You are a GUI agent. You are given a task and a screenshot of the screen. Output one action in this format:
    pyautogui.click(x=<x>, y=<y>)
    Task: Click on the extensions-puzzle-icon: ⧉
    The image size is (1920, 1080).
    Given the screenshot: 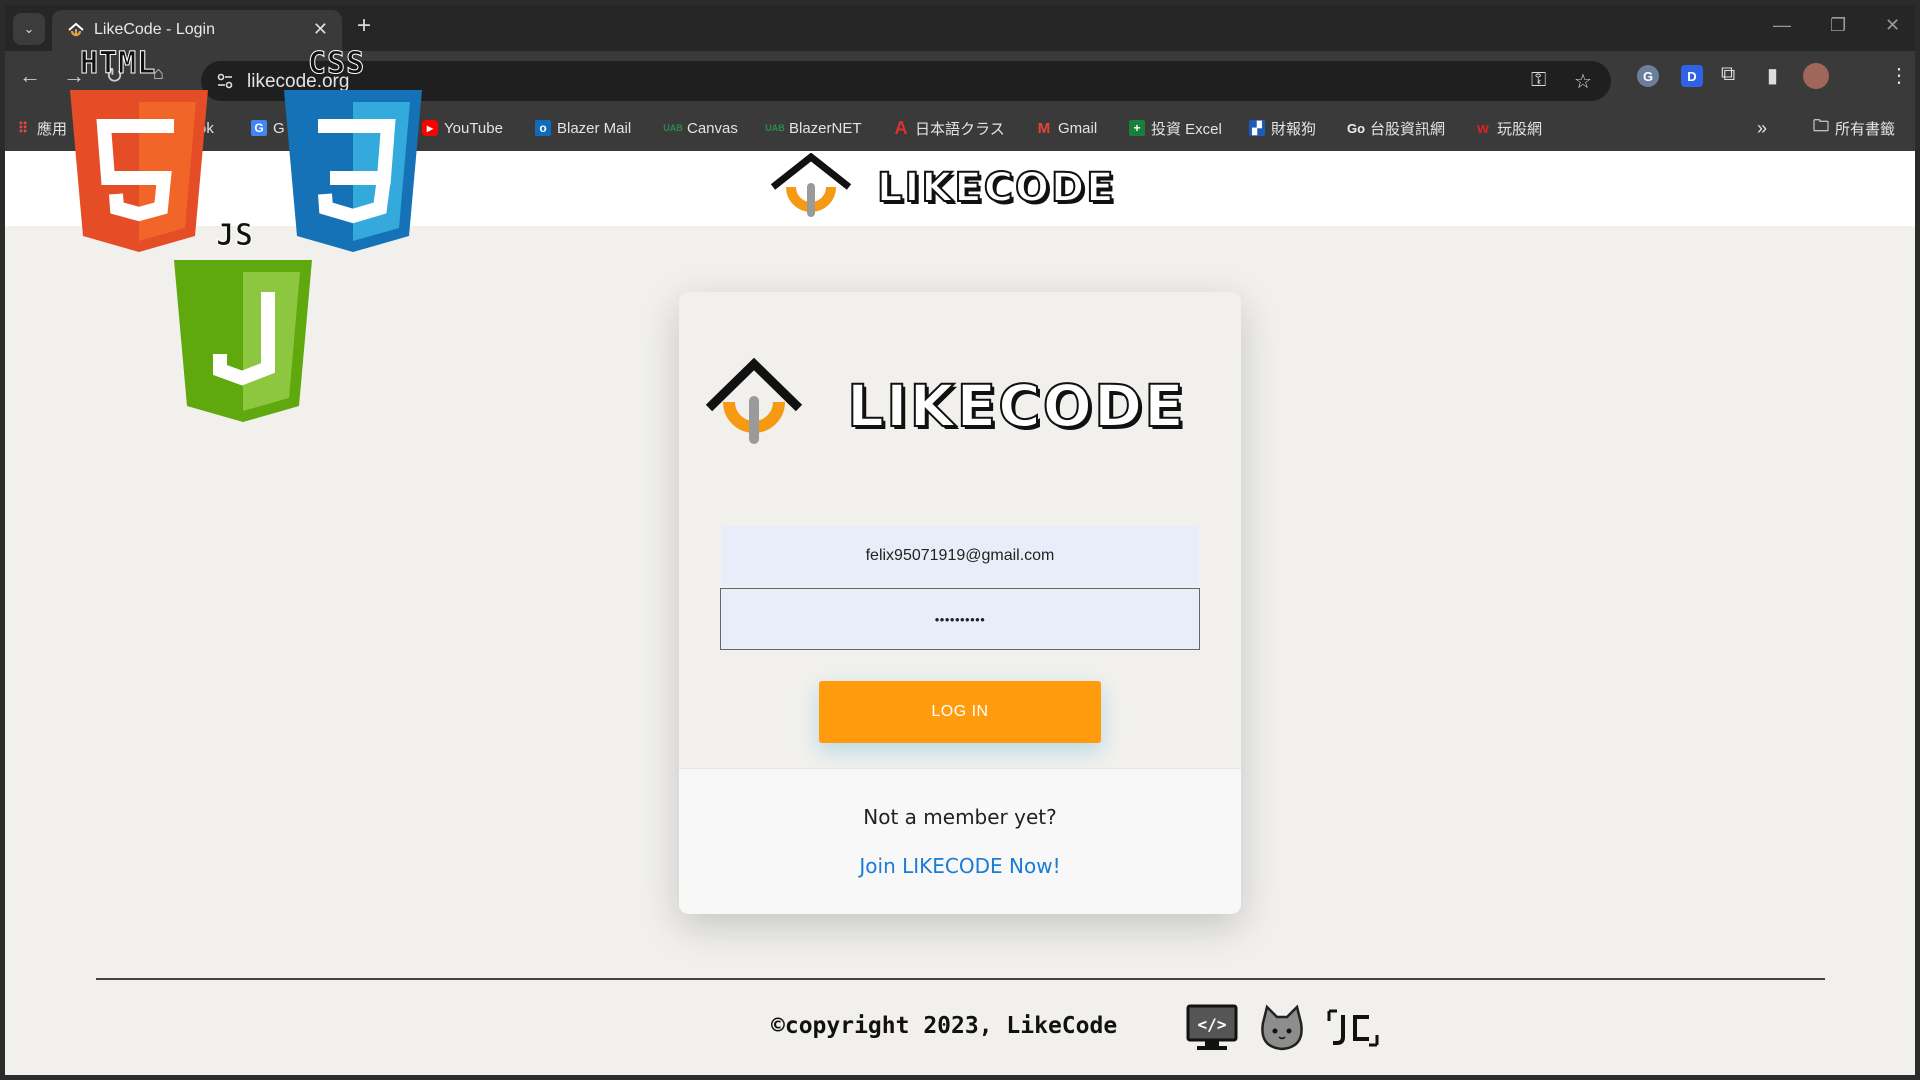 What is the action you would take?
    pyautogui.click(x=1728, y=74)
    